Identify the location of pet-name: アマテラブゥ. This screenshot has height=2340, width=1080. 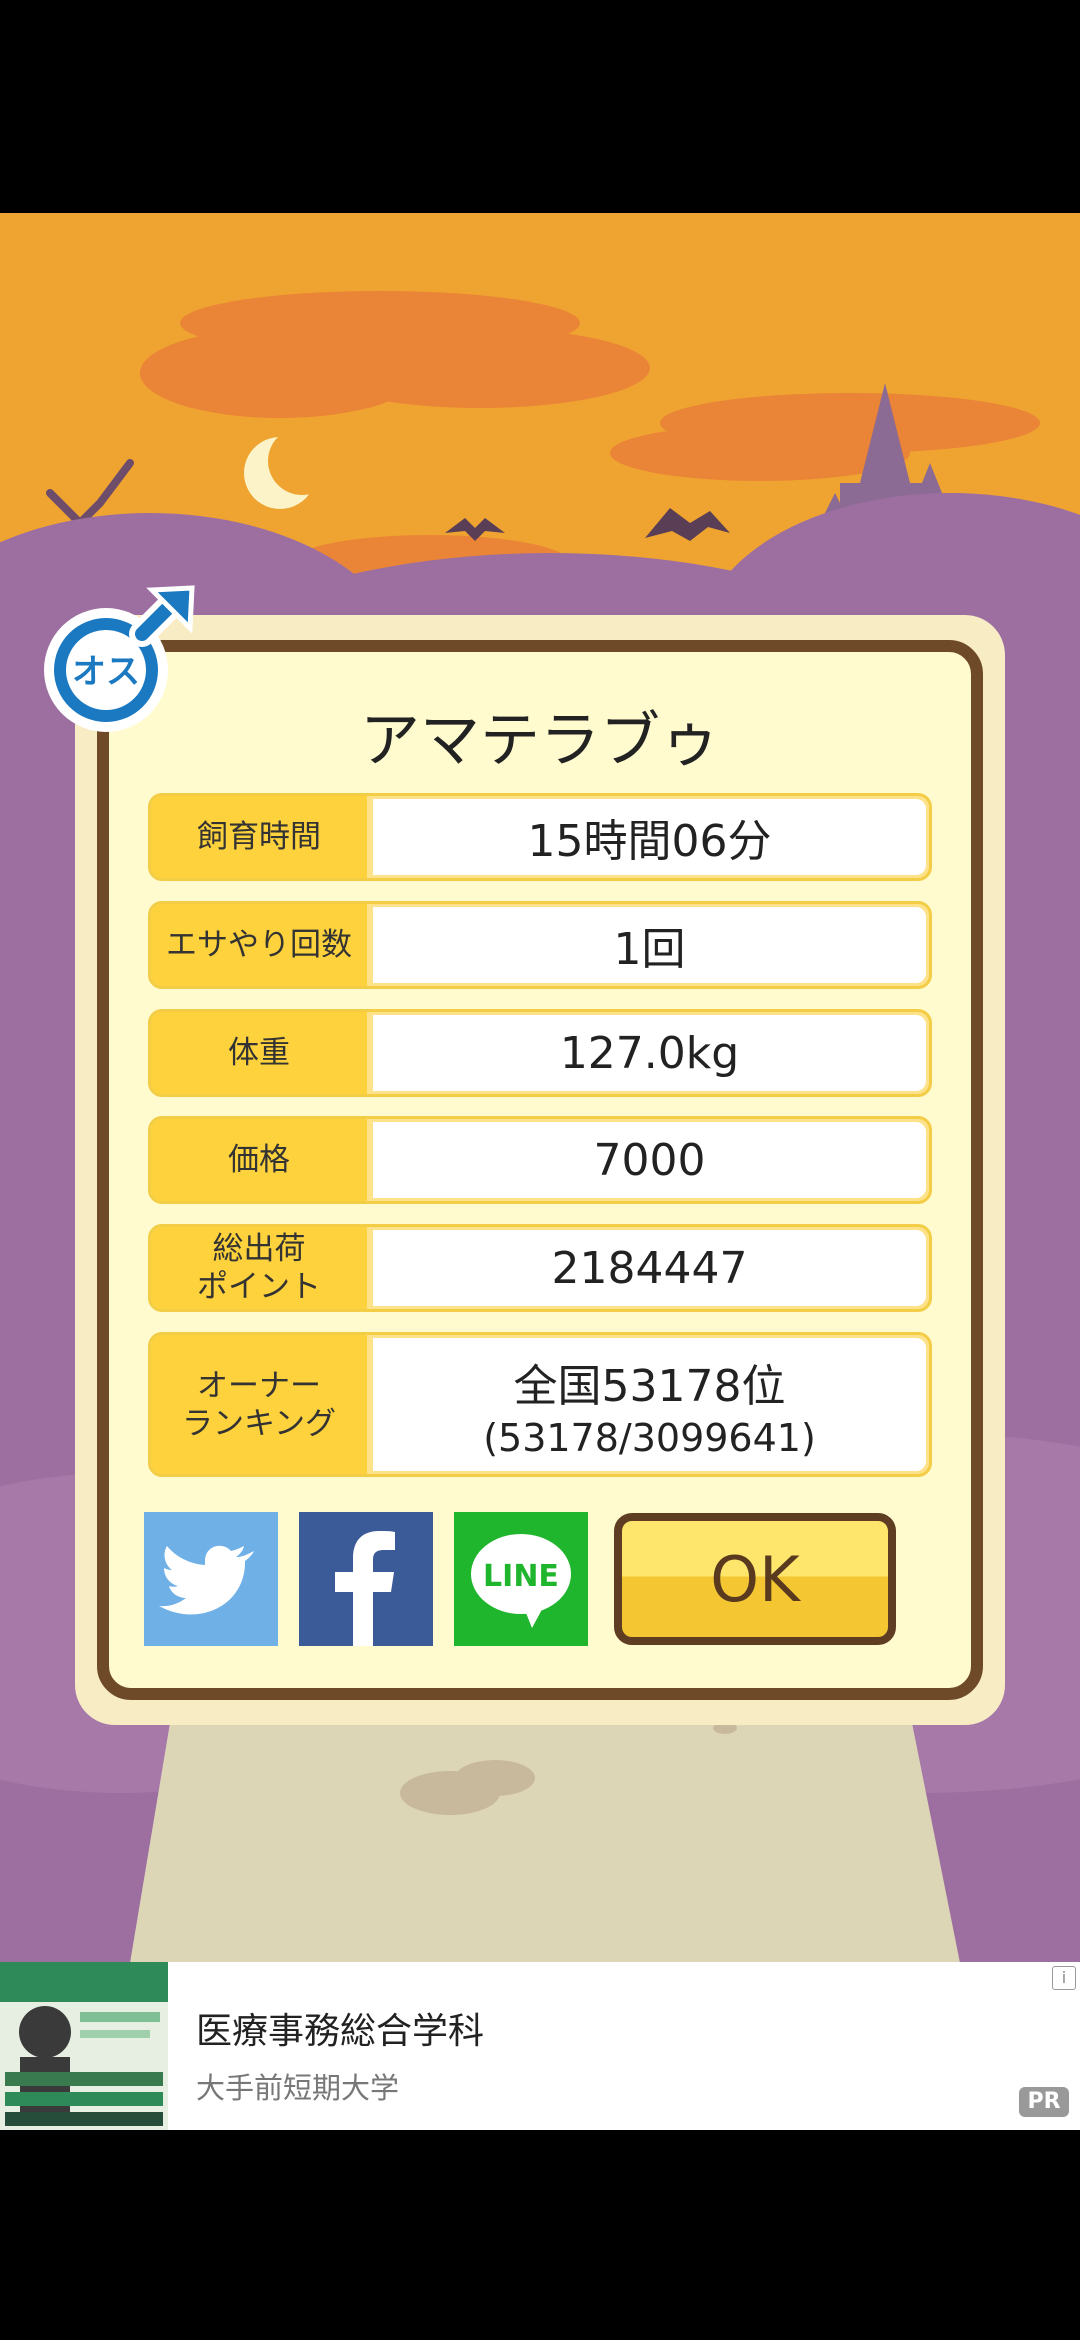
(540, 741).